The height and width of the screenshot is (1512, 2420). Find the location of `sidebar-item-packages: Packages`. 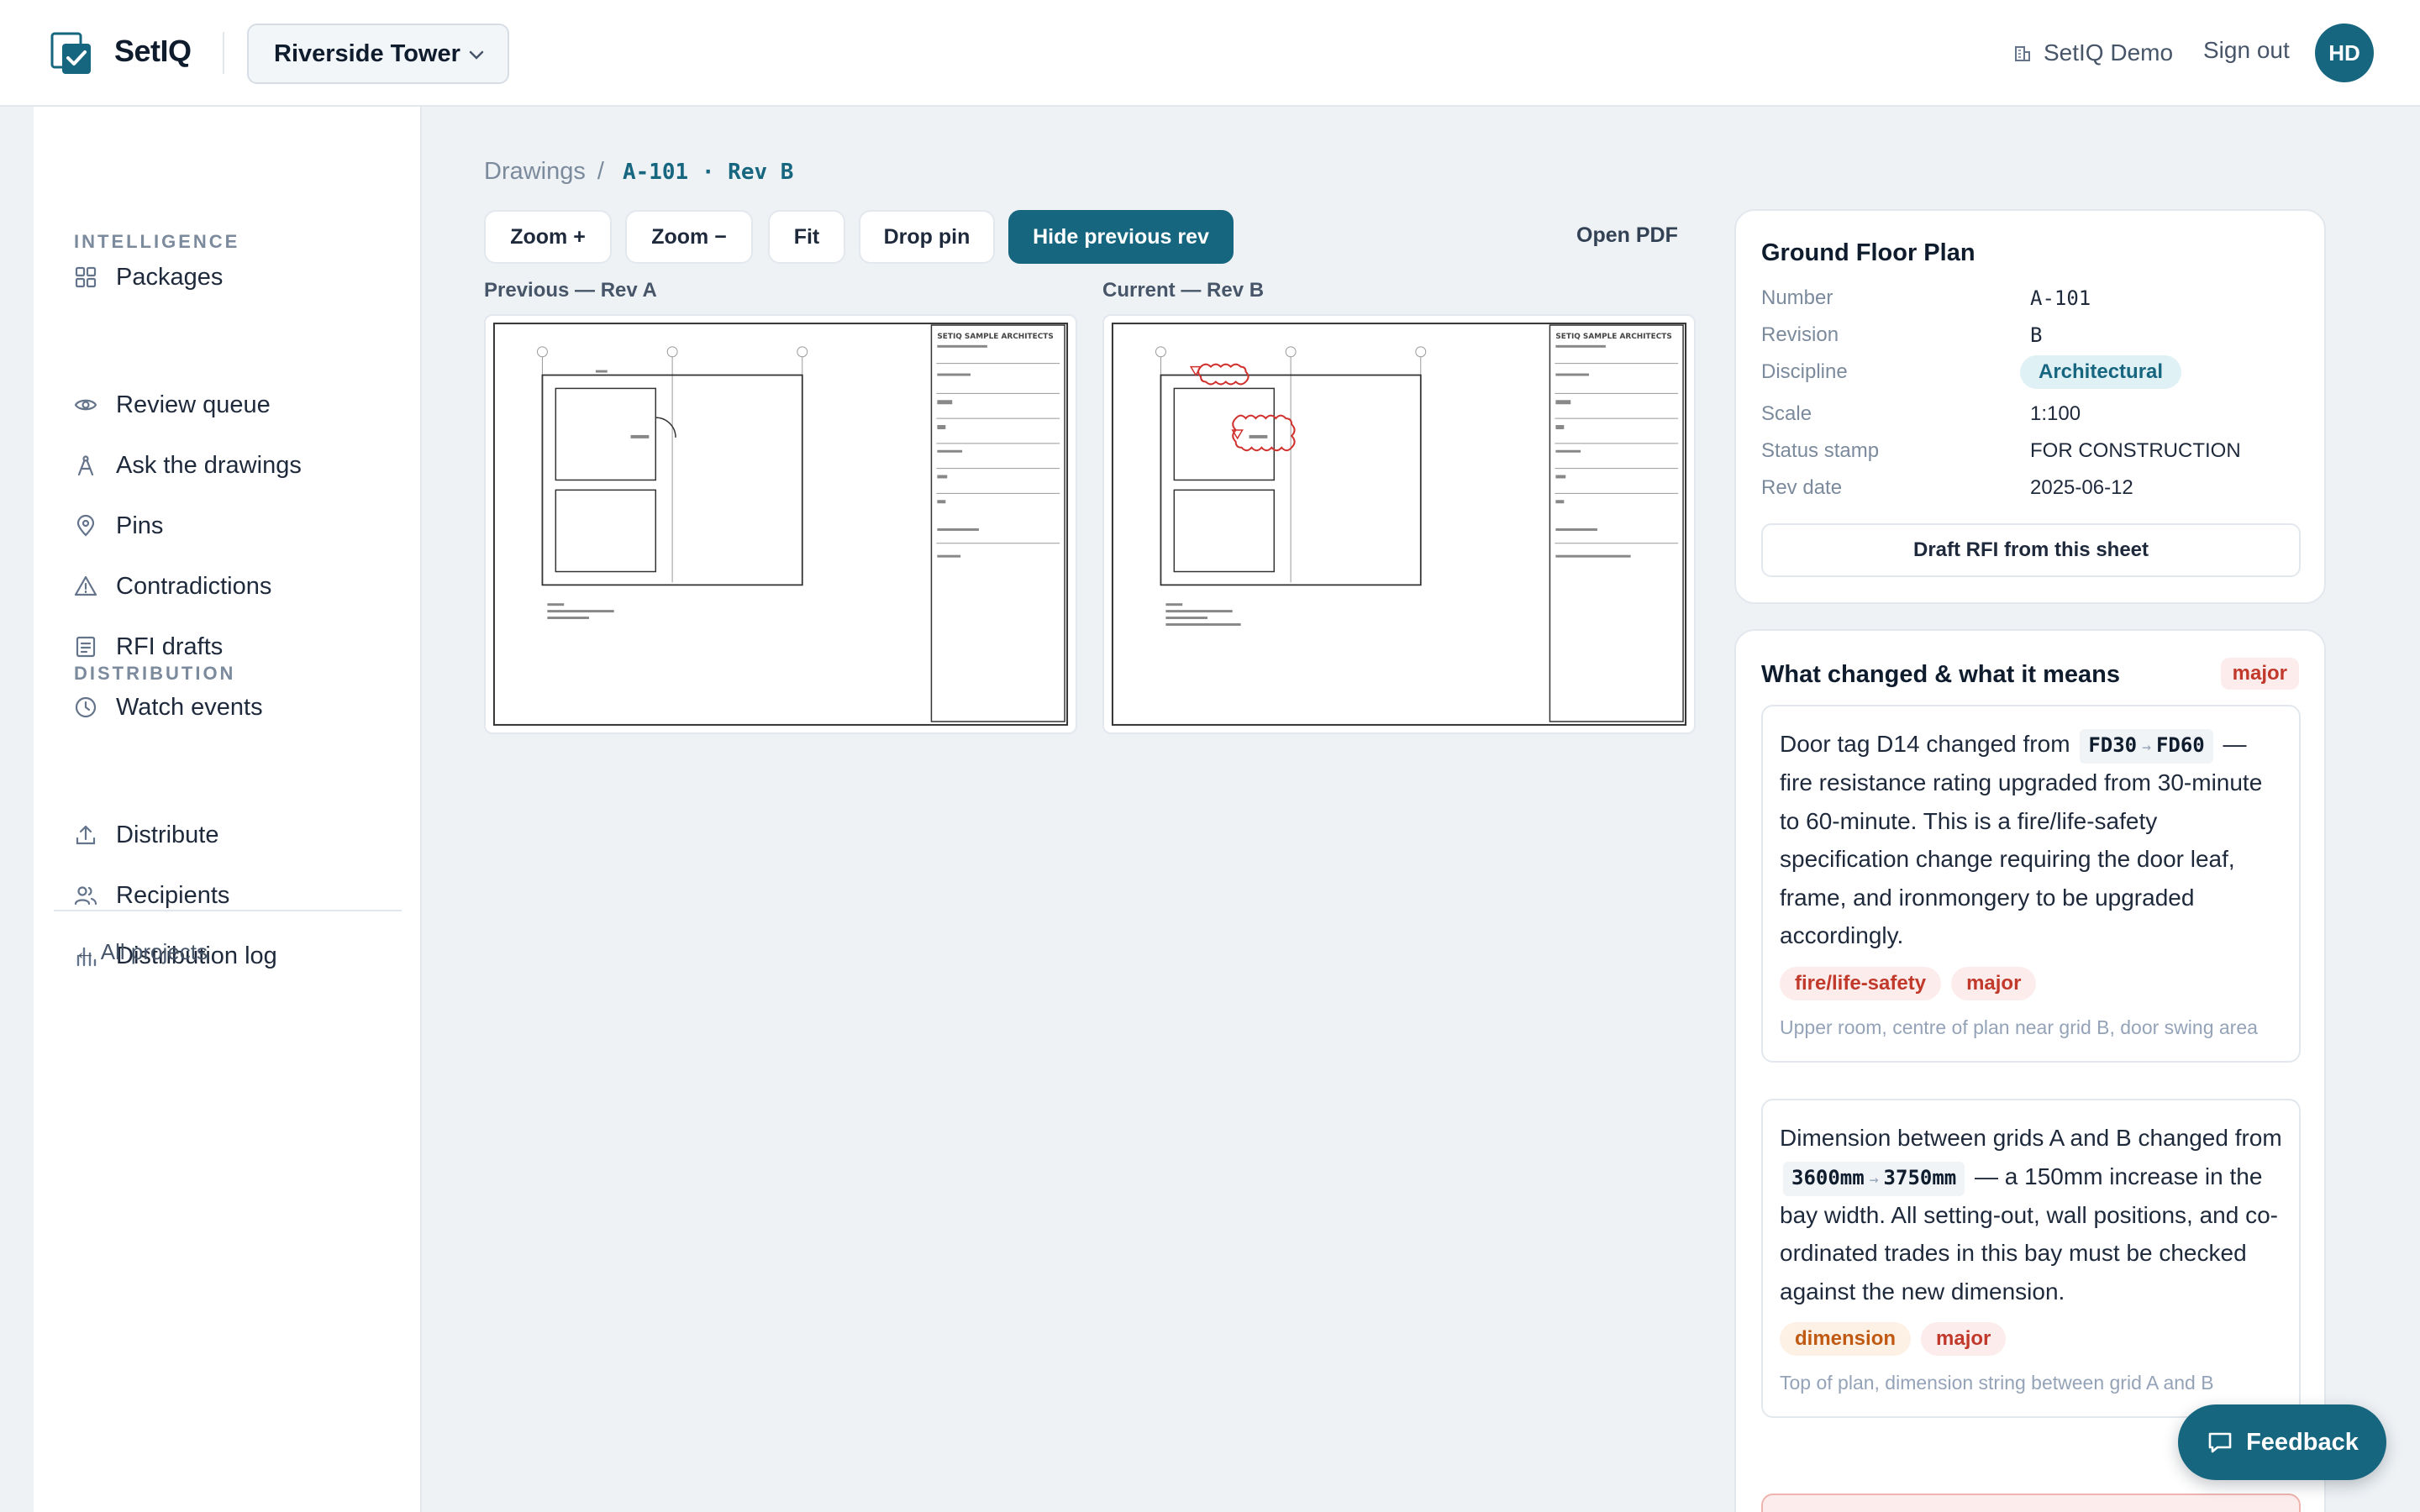

sidebar-item-packages: Packages is located at coordinates (148, 277).